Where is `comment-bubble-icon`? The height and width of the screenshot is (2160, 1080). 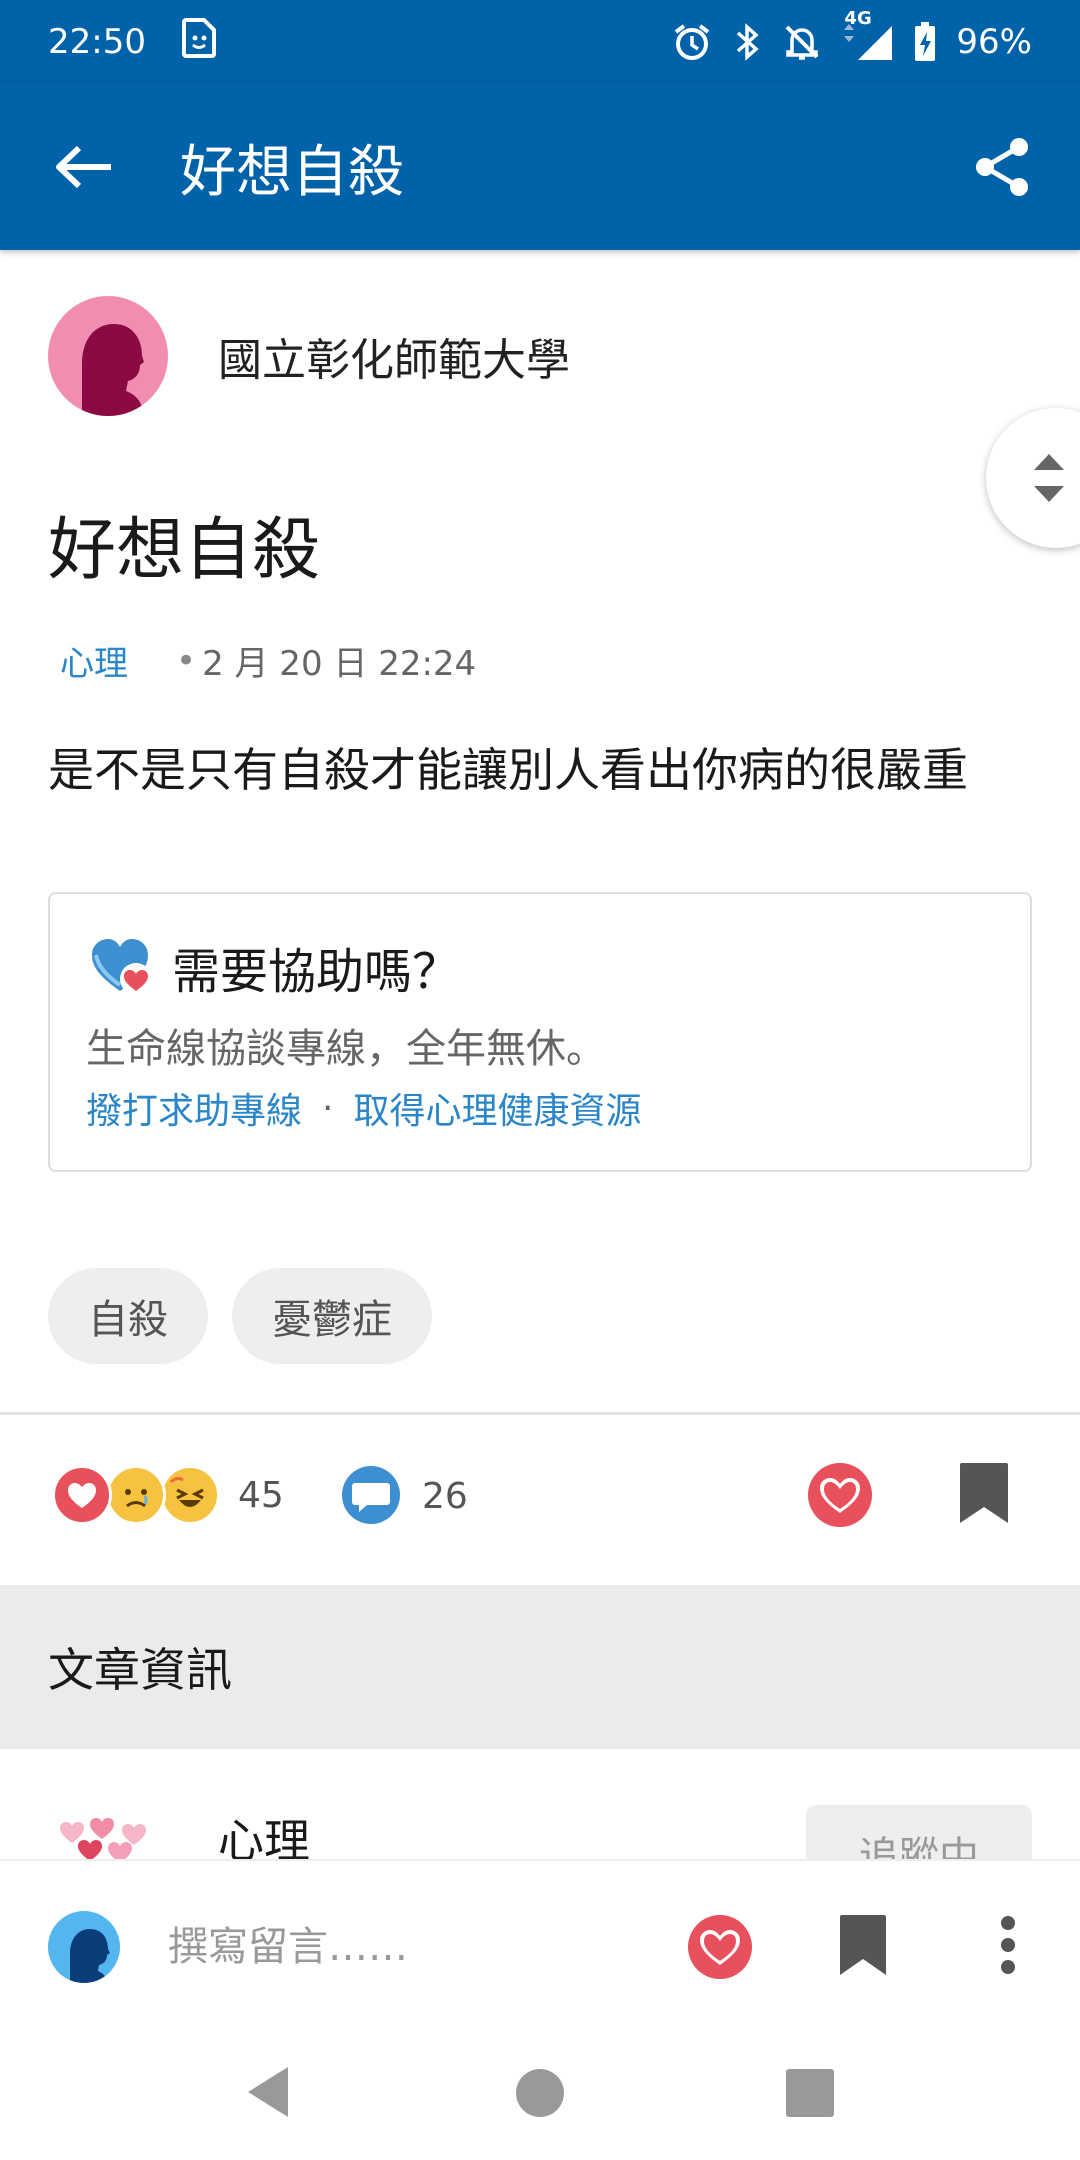
comment-bubble-icon is located at coordinates (371, 1495).